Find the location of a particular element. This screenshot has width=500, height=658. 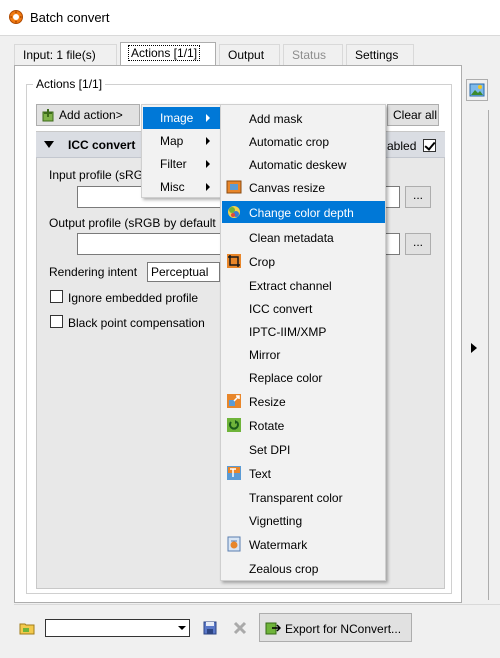

resize-icon is located at coordinates (234, 401).